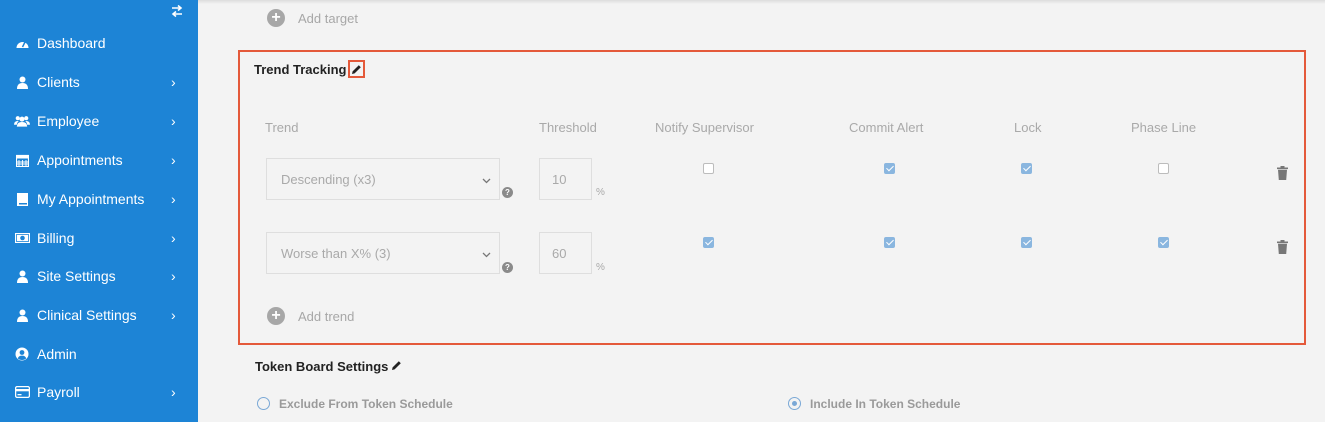 The image size is (1325, 422). I want to click on include-token-schedule-label: Include In Token Schedule, so click(885, 404).